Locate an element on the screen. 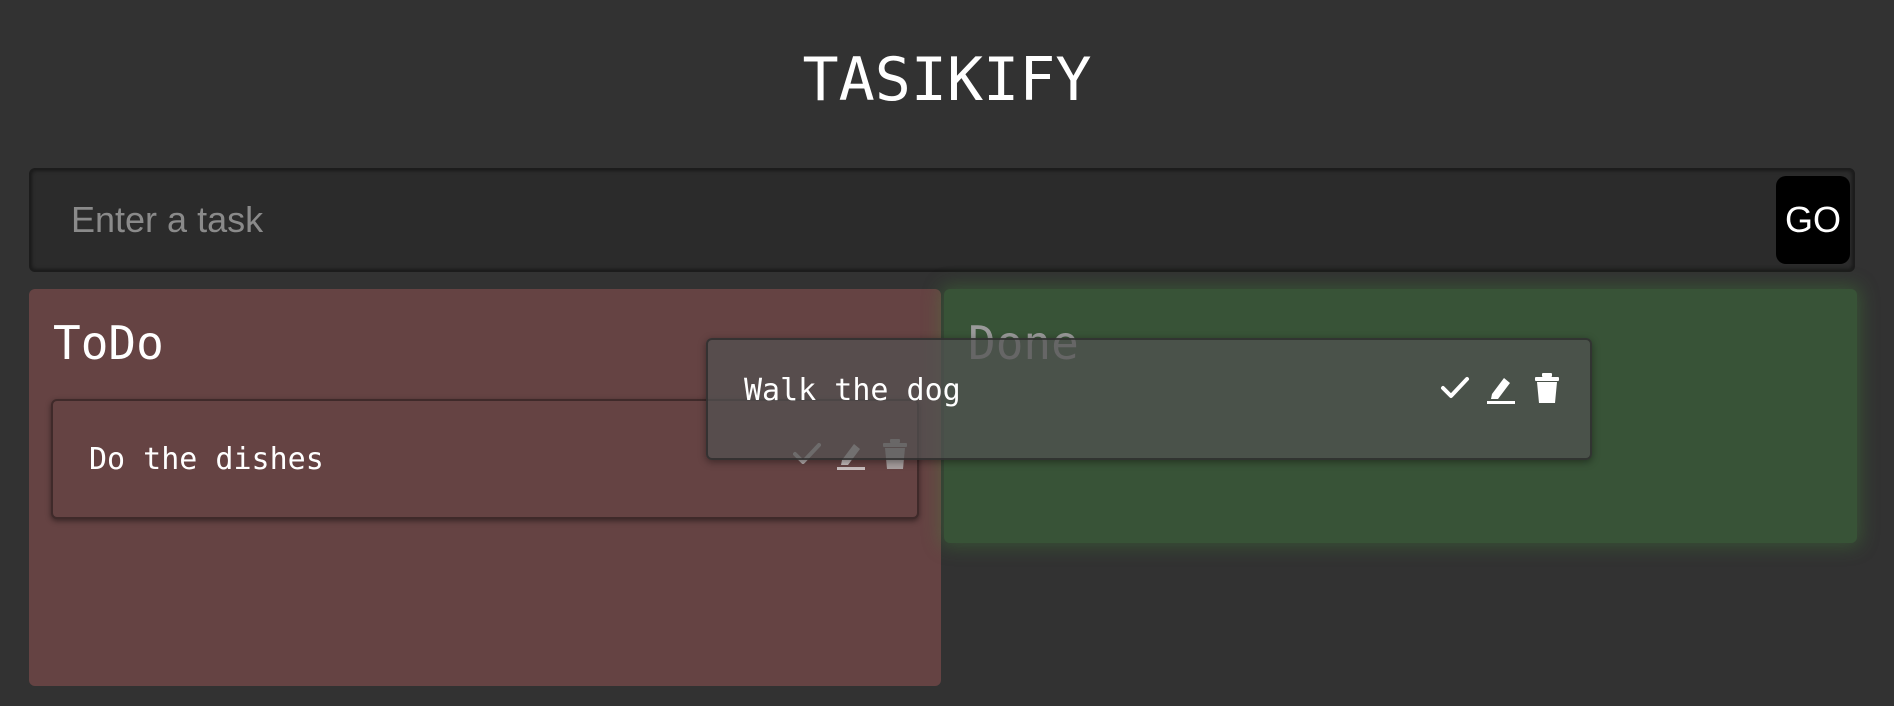  pencil-icon is located at coordinates (1501, 388).